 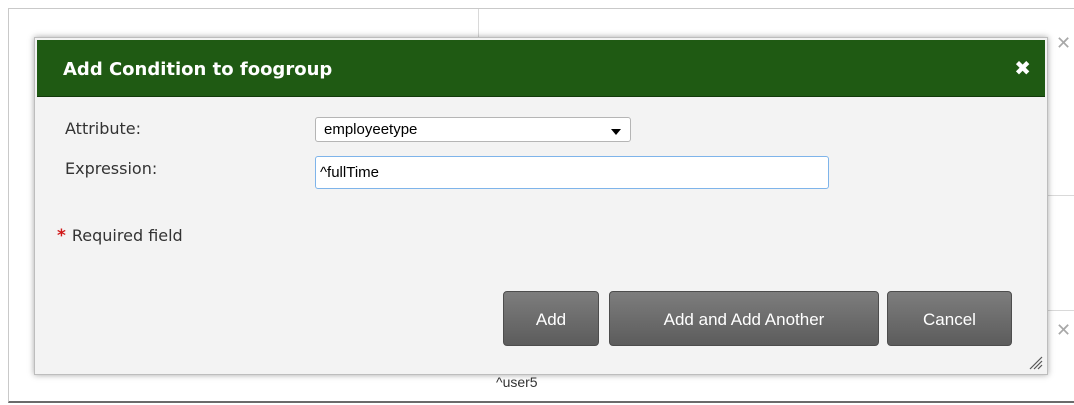 What do you see at coordinates (103, 128) in the screenshot?
I see `attribute-label: Attribute:` at bounding box center [103, 128].